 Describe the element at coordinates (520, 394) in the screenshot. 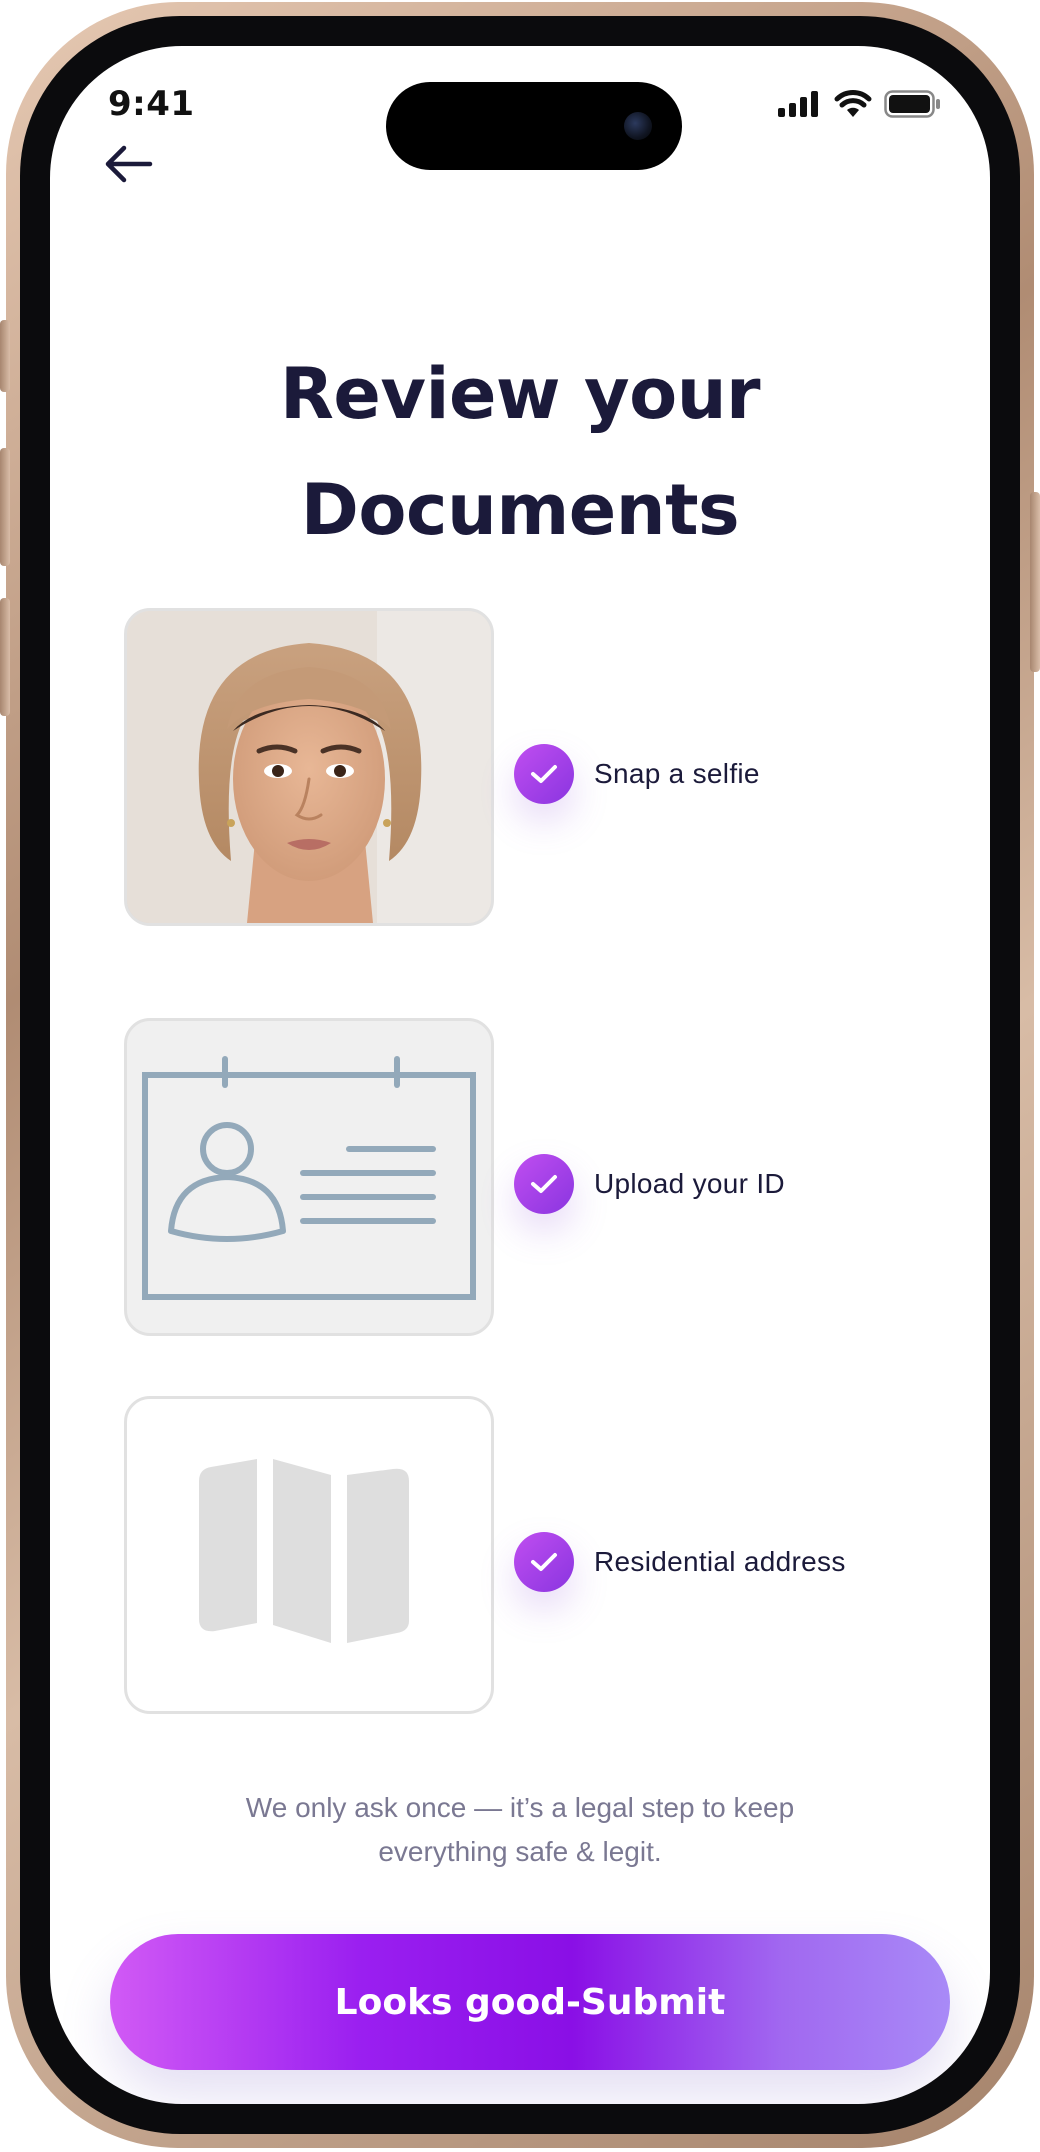

I see `page-title-line1: Review your` at that location.